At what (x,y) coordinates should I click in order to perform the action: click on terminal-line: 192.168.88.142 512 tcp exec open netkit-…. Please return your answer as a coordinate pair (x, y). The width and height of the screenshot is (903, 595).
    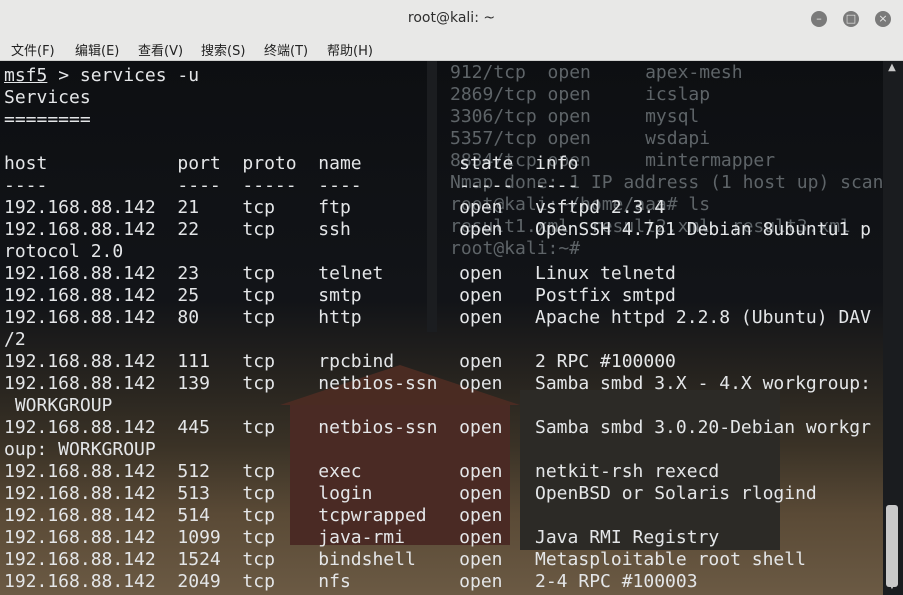
    Looking at the image, I should click on (362, 471).